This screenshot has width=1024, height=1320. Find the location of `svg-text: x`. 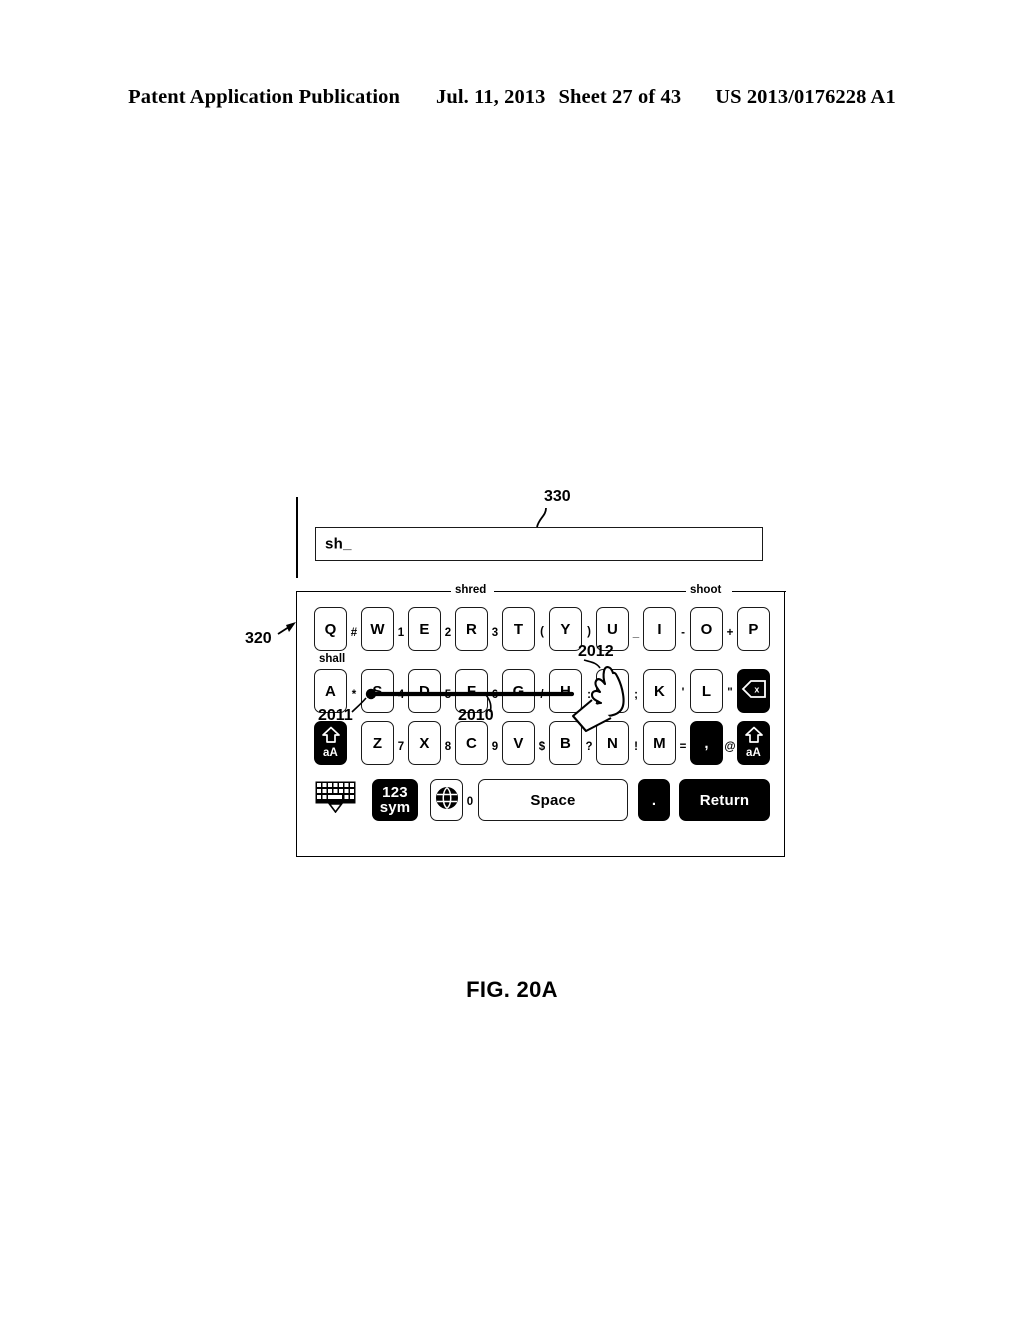

svg-text: x is located at coordinates (756, 690).